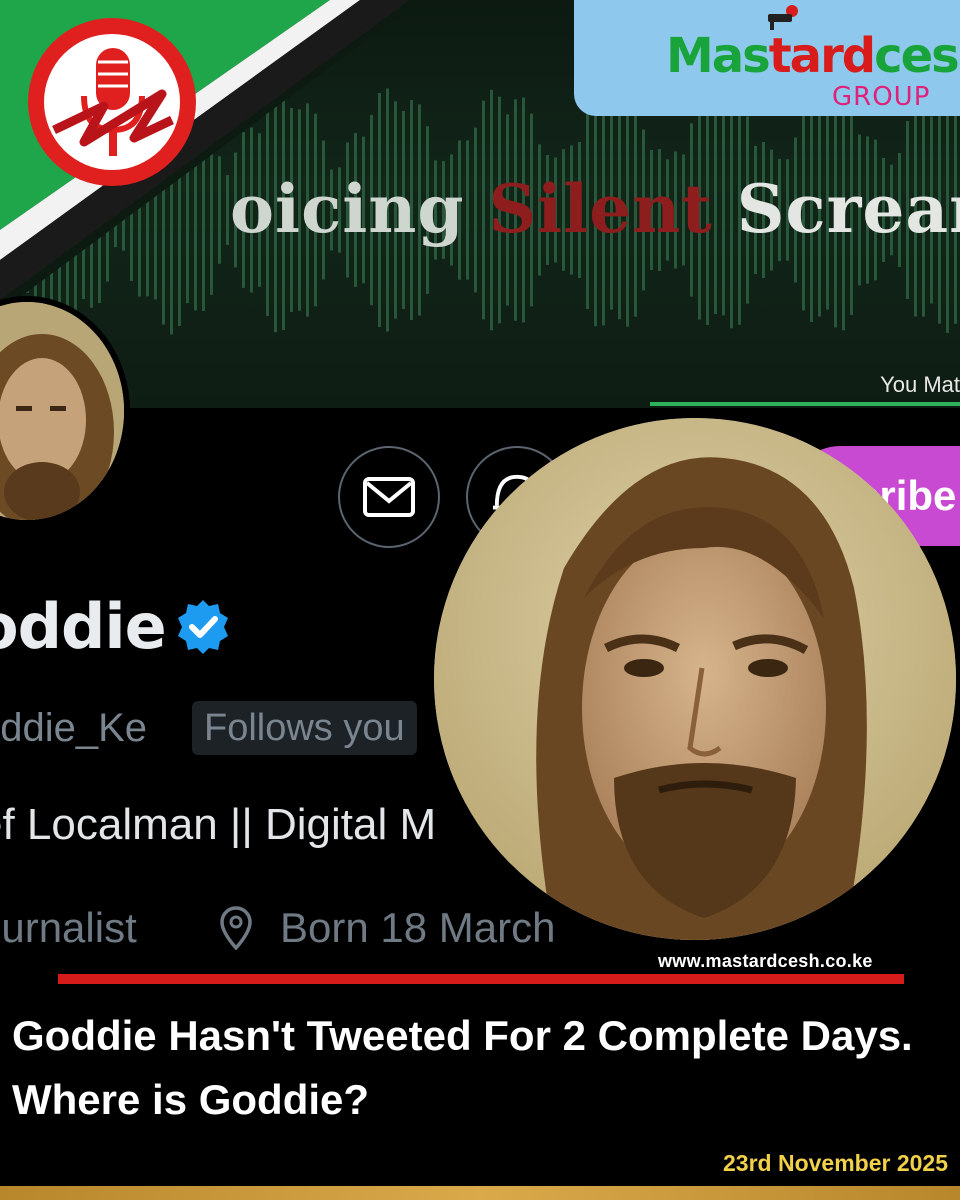  Describe the element at coordinates (835, 1163) in the screenshot. I see `publish-date: 23rd November 2025` at that location.